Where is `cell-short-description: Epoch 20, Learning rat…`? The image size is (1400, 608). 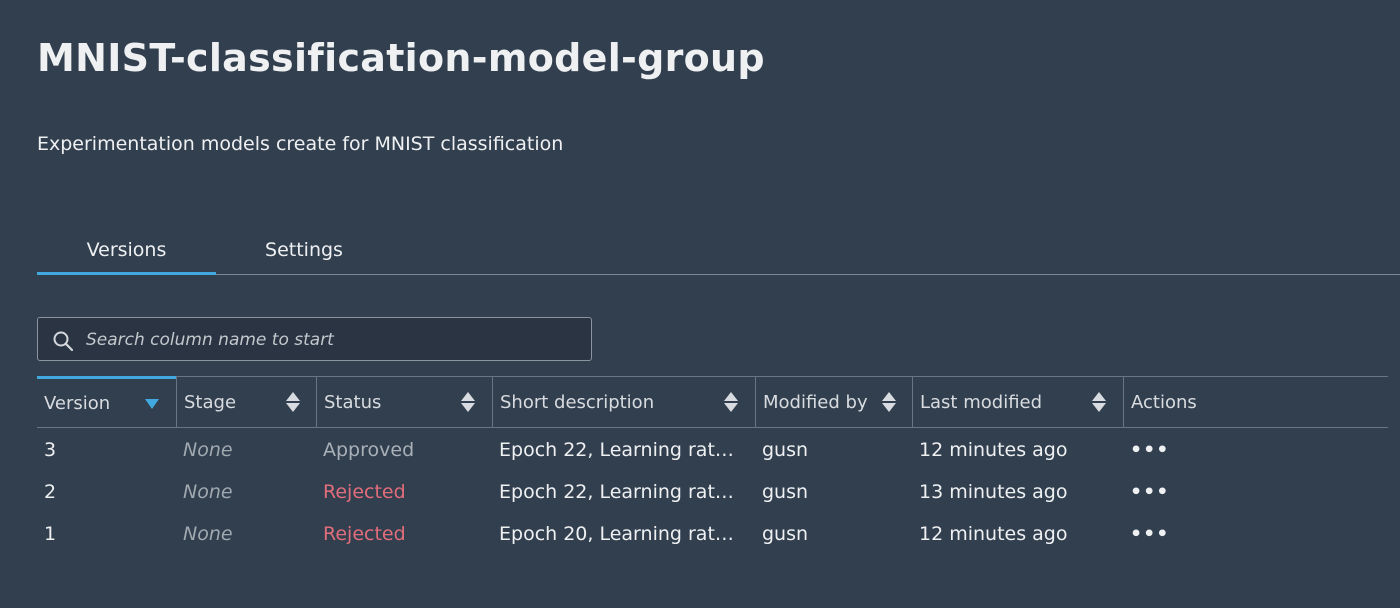
cell-short-description: Epoch 20, Learning rat… is located at coordinates (616, 534).